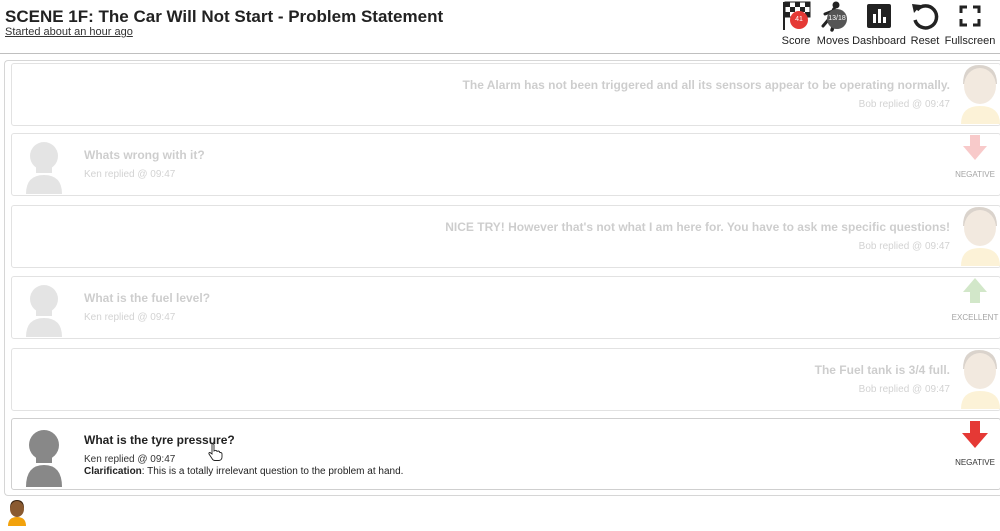  What do you see at coordinates (970, 41) in the screenshot?
I see `fullscreen-label: Fullscreen` at bounding box center [970, 41].